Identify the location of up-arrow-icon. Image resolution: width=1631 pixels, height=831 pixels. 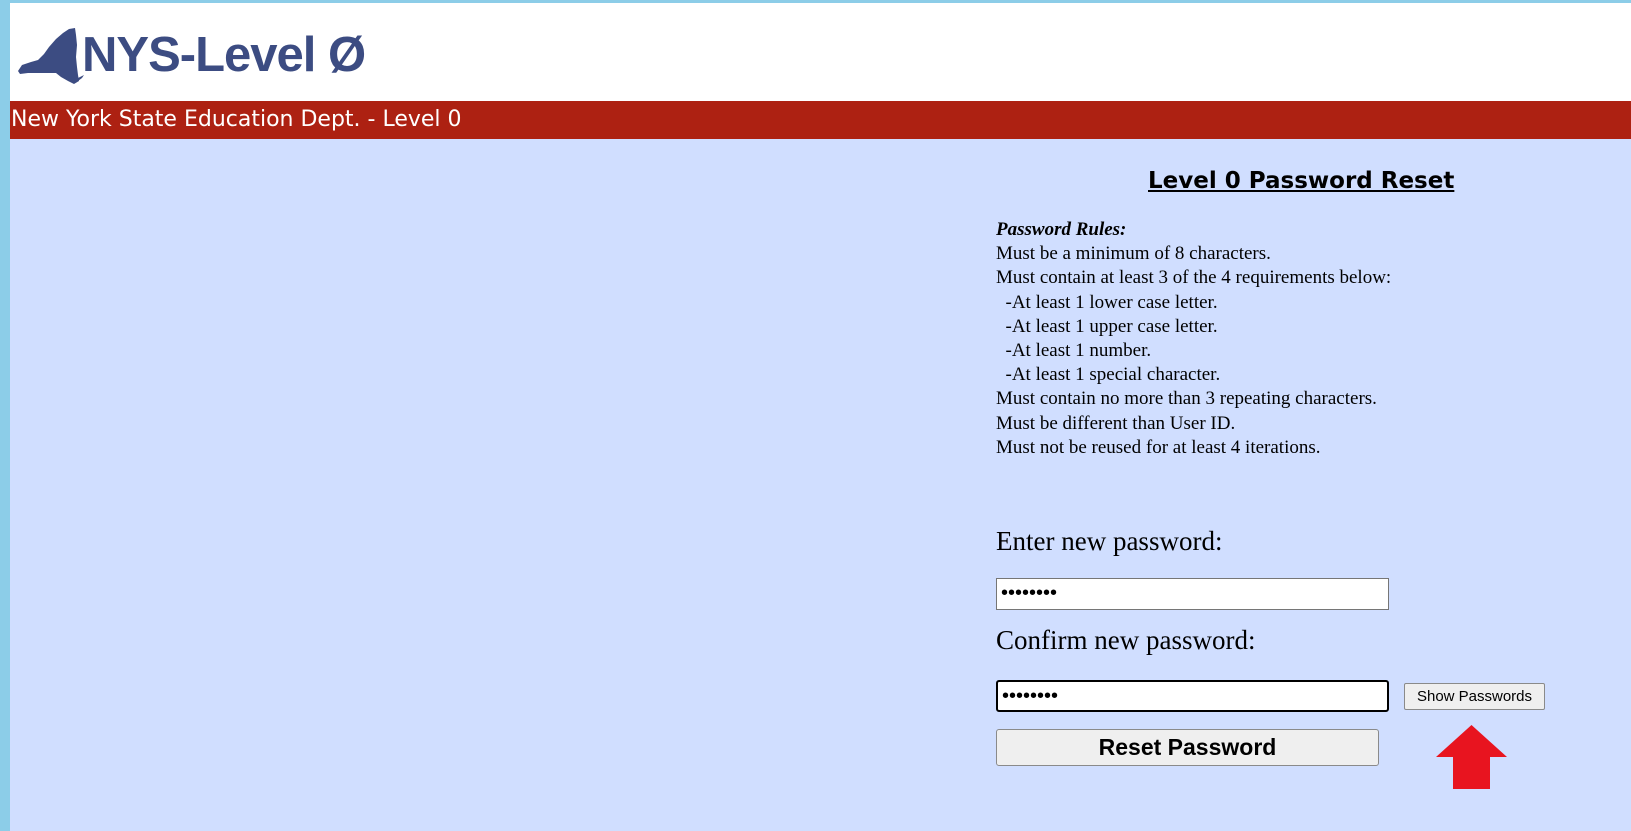
(1471, 759).